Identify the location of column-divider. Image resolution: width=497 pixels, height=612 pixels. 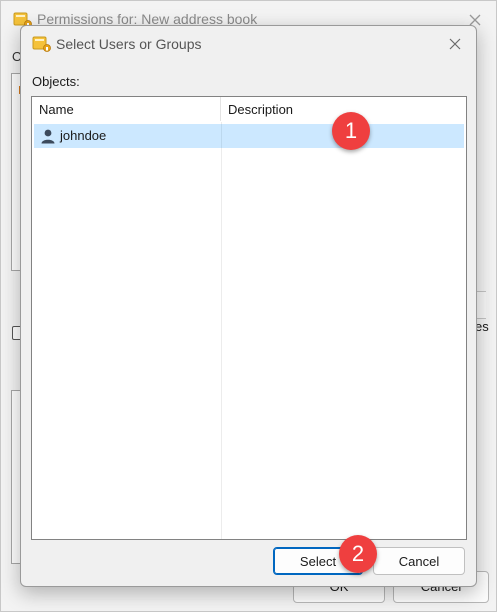
(221, 330).